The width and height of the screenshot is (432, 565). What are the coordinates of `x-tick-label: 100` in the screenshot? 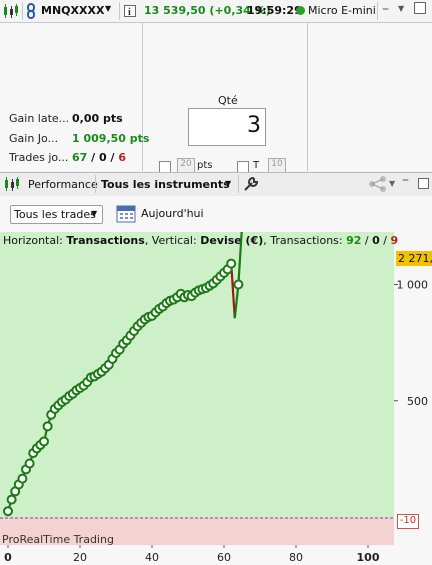 It's located at (368, 557).